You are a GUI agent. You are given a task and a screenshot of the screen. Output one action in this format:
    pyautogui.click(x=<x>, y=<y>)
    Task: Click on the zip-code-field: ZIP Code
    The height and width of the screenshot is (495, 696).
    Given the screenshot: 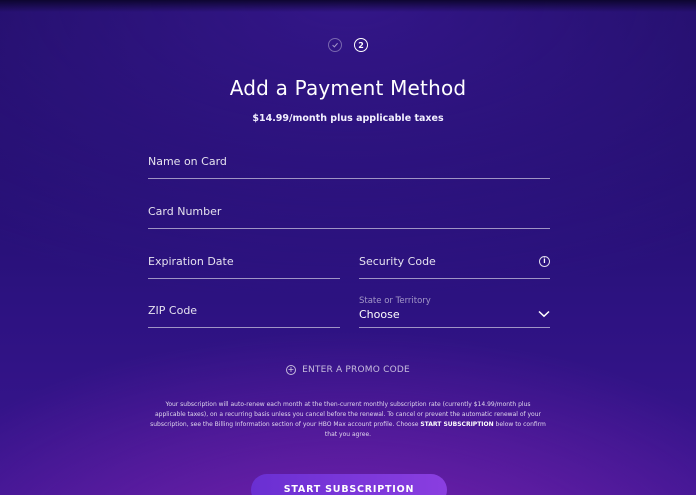 What is the action you would take?
    pyautogui.click(x=244, y=313)
    